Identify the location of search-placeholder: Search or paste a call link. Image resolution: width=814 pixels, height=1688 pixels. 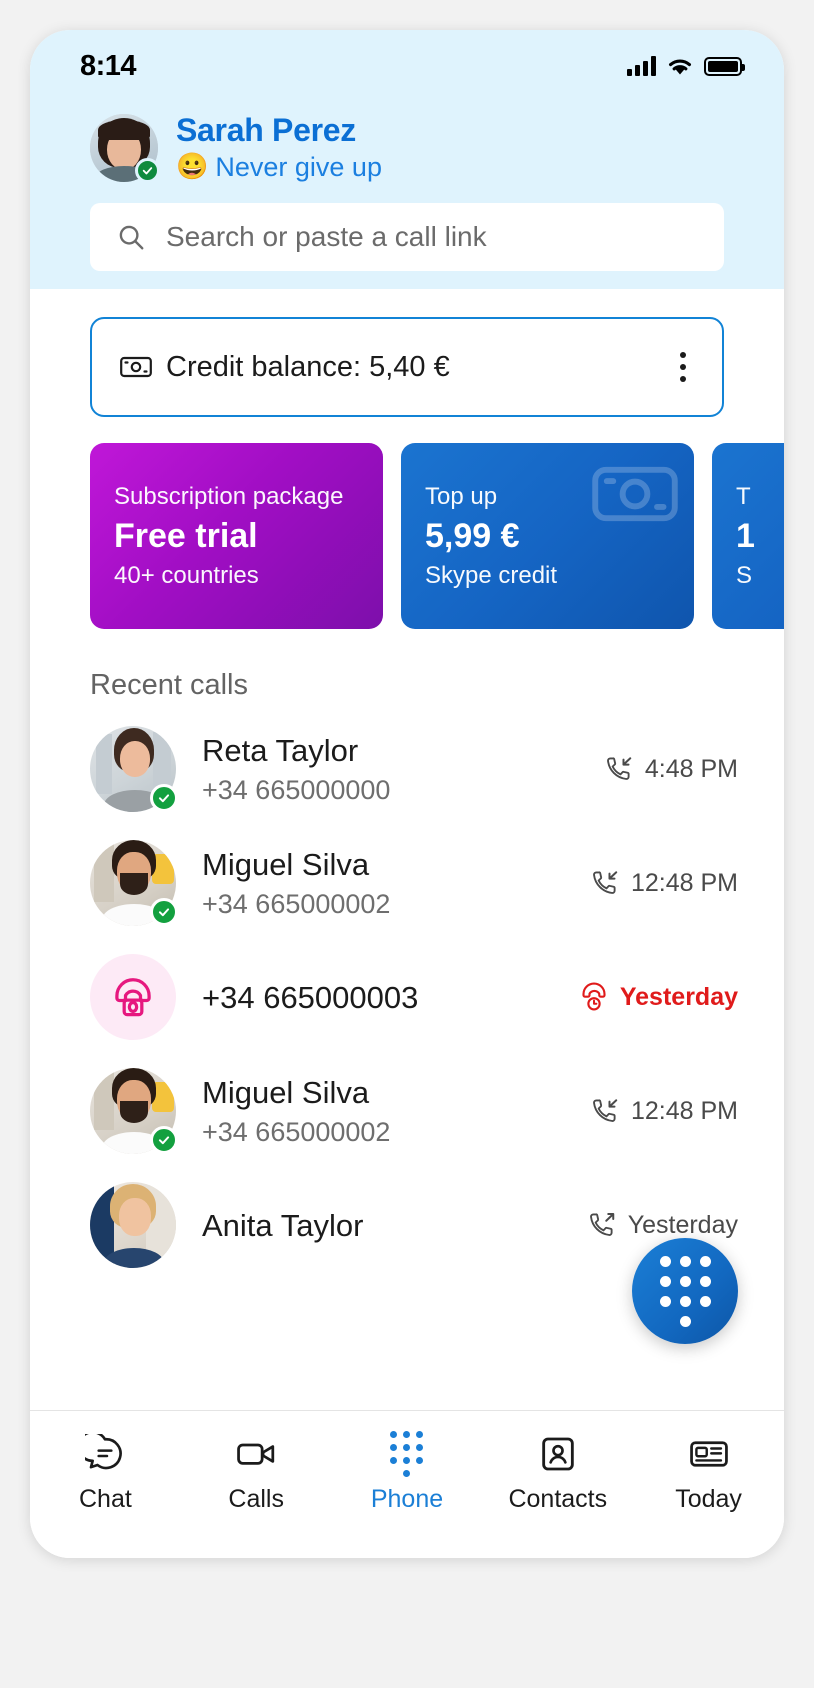
(326, 237).